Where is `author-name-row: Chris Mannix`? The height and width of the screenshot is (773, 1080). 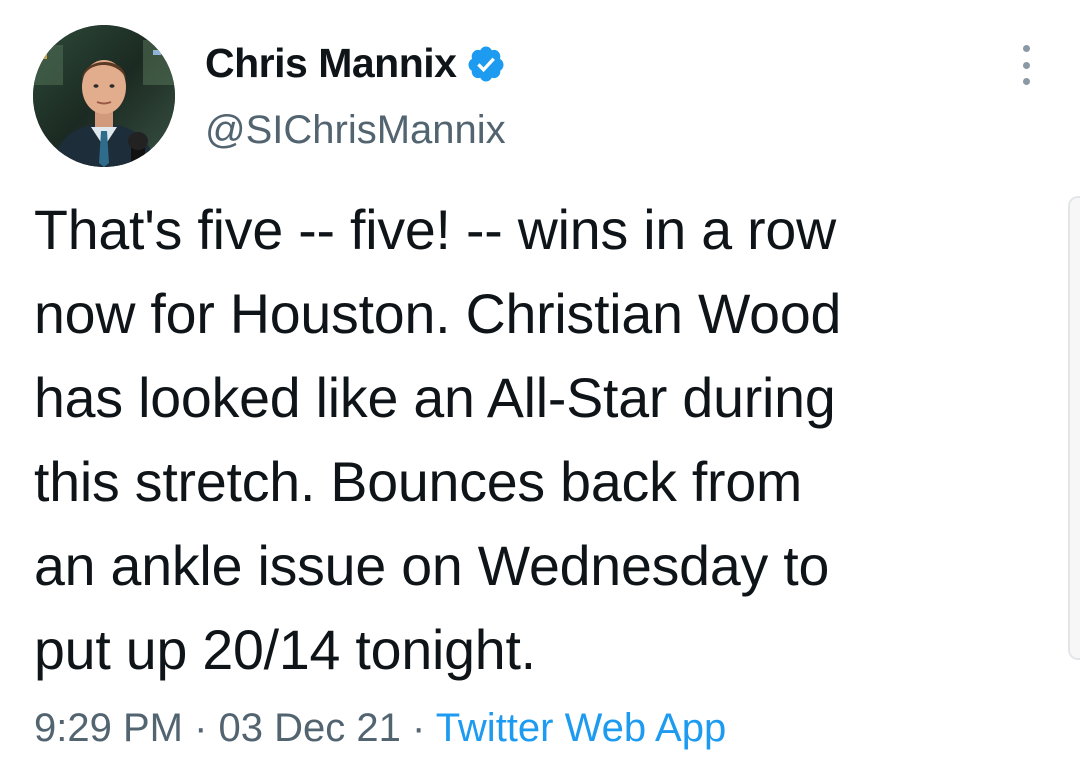
author-name-row: Chris Mannix is located at coordinates (355, 63).